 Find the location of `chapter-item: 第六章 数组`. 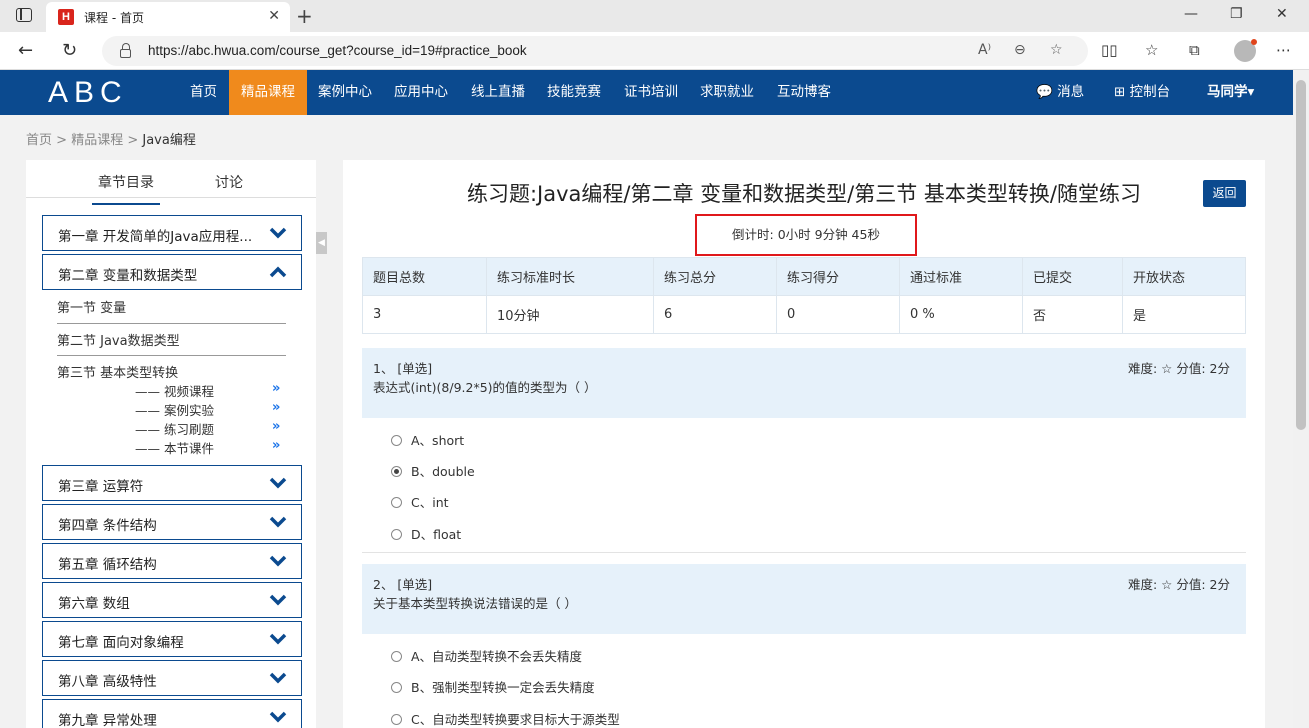

chapter-item: 第六章 数组 is located at coordinates (172, 600).